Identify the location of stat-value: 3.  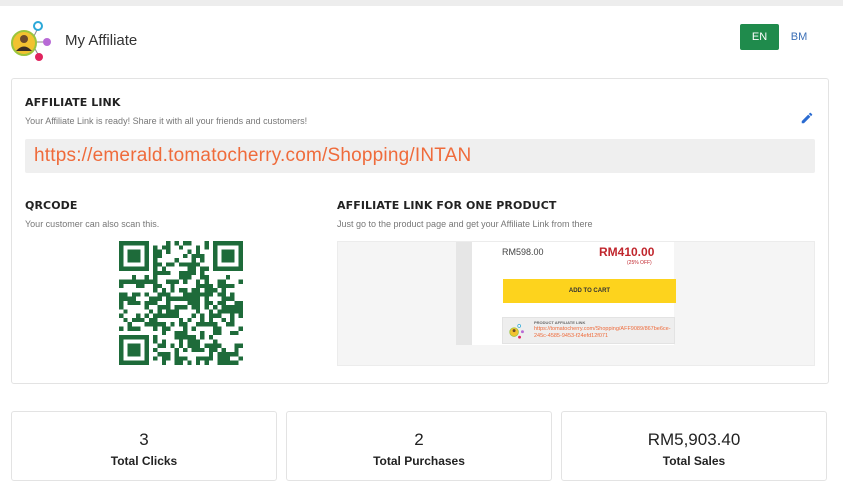
(144, 439).